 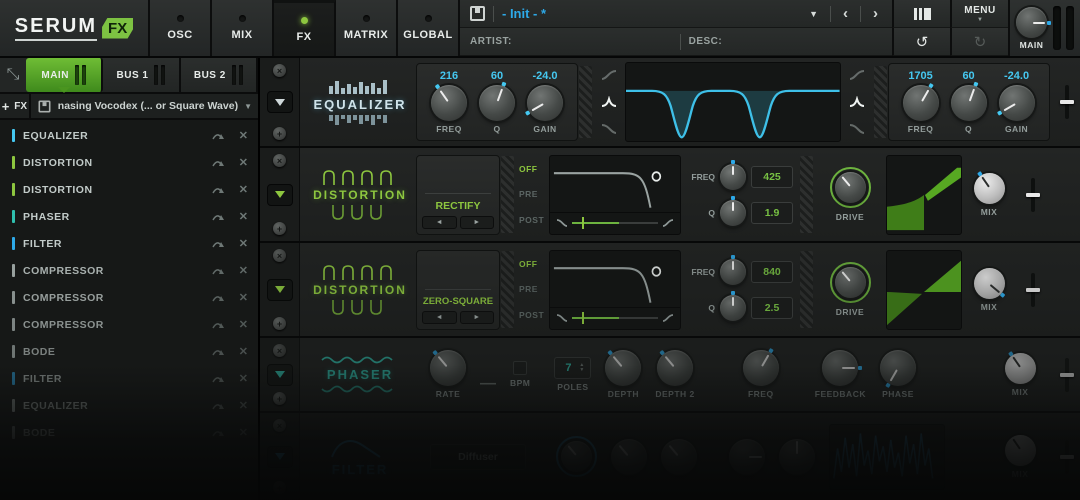 What do you see at coordinates (675, 368) in the screenshot?
I see `depth2-knob` at bounding box center [675, 368].